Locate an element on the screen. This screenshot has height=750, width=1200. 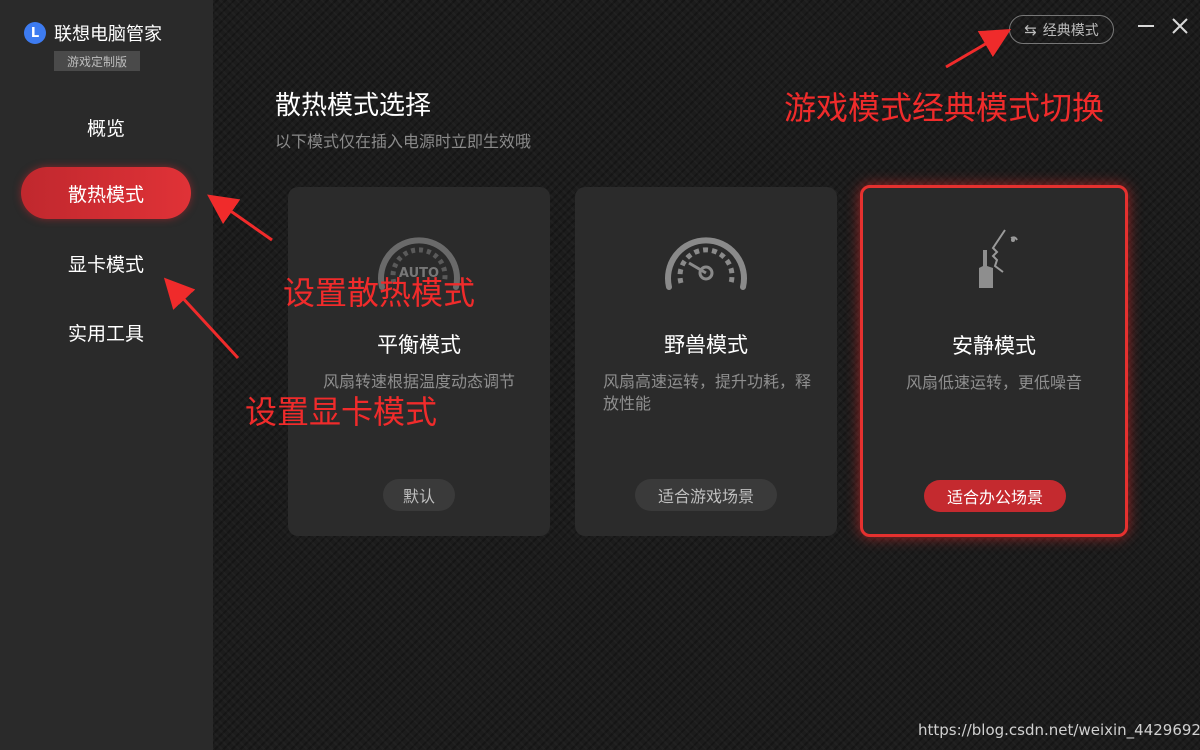
classic-mode-button: ⇆ 经典模式 is located at coordinates (1061, 29).